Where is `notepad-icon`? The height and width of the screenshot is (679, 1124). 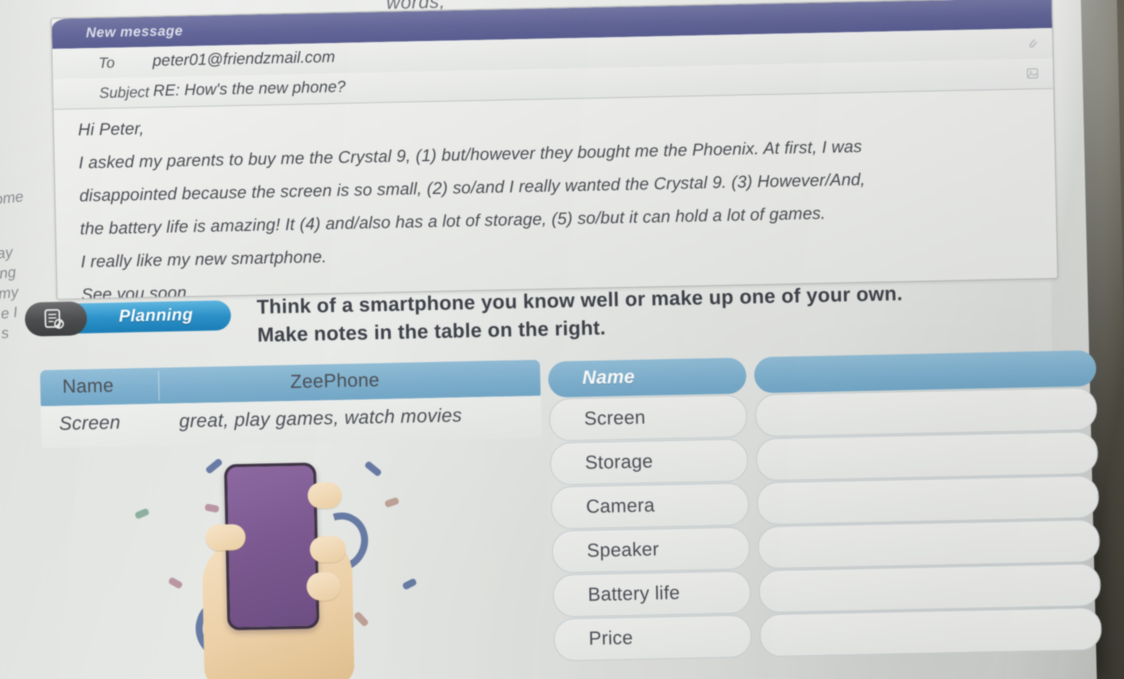
notepad-icon is located at coordinates (54, 319).